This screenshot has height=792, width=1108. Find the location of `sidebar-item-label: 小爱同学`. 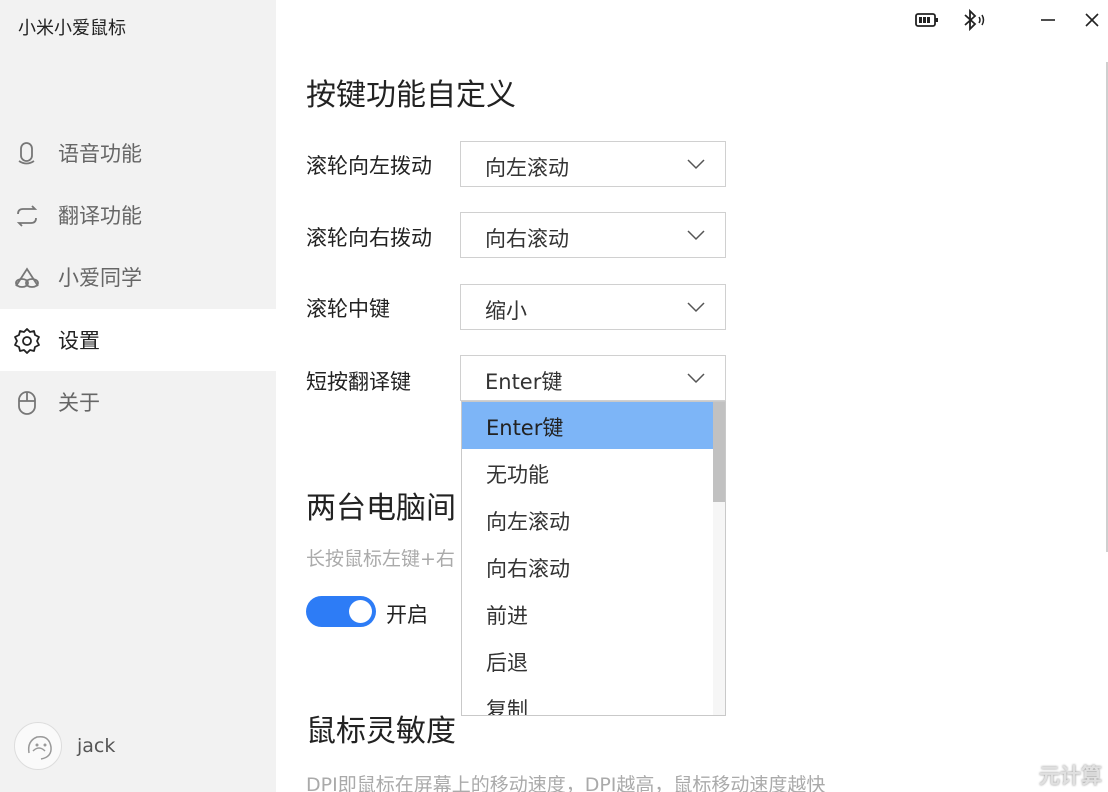

sidebar-item-label: 小爱同学 is located at coordinates (100, 278).